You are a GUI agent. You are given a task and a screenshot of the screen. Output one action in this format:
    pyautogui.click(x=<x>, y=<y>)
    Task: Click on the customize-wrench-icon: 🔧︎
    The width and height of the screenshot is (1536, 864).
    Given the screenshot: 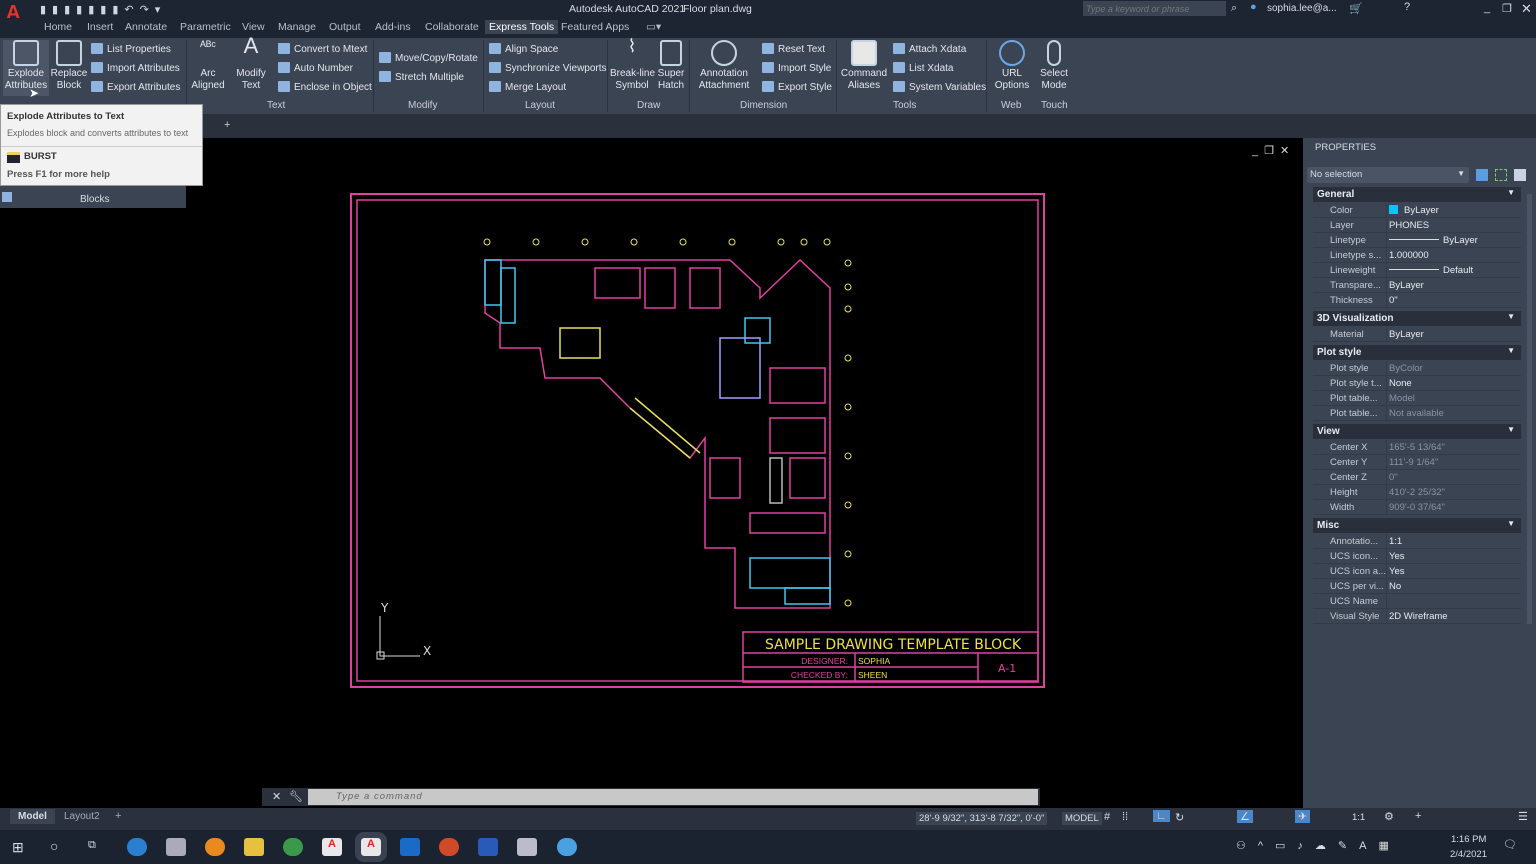 What is the action you would take?
    pyautogui.click(x=296, y=796)
    